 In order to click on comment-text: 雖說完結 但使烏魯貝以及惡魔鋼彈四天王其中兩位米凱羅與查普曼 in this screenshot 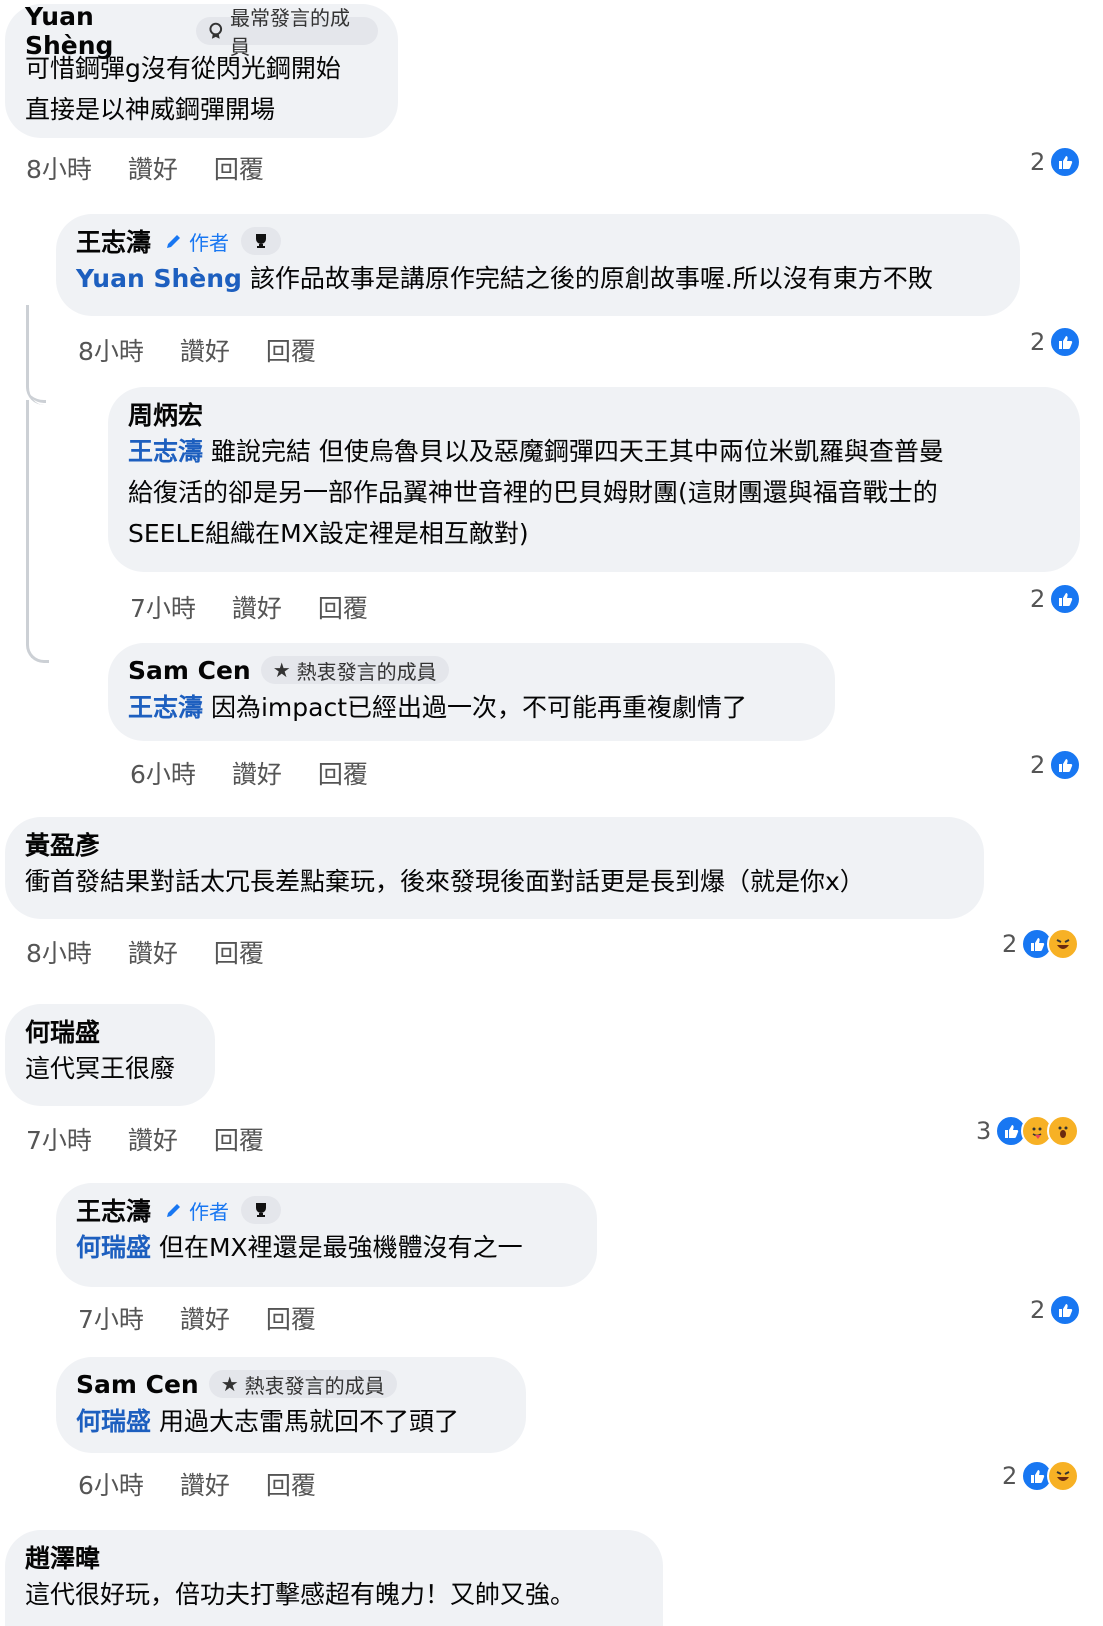, I will do `click(577, 451)`.